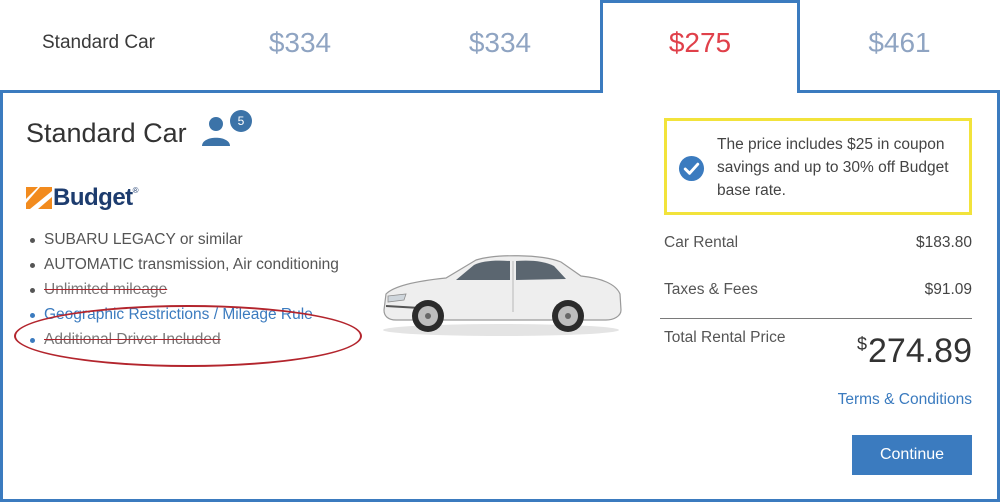 Image resolution: width=1000 pixels, height=502 pixels. I want to click on total-price: $274.89, so click(914, 351).